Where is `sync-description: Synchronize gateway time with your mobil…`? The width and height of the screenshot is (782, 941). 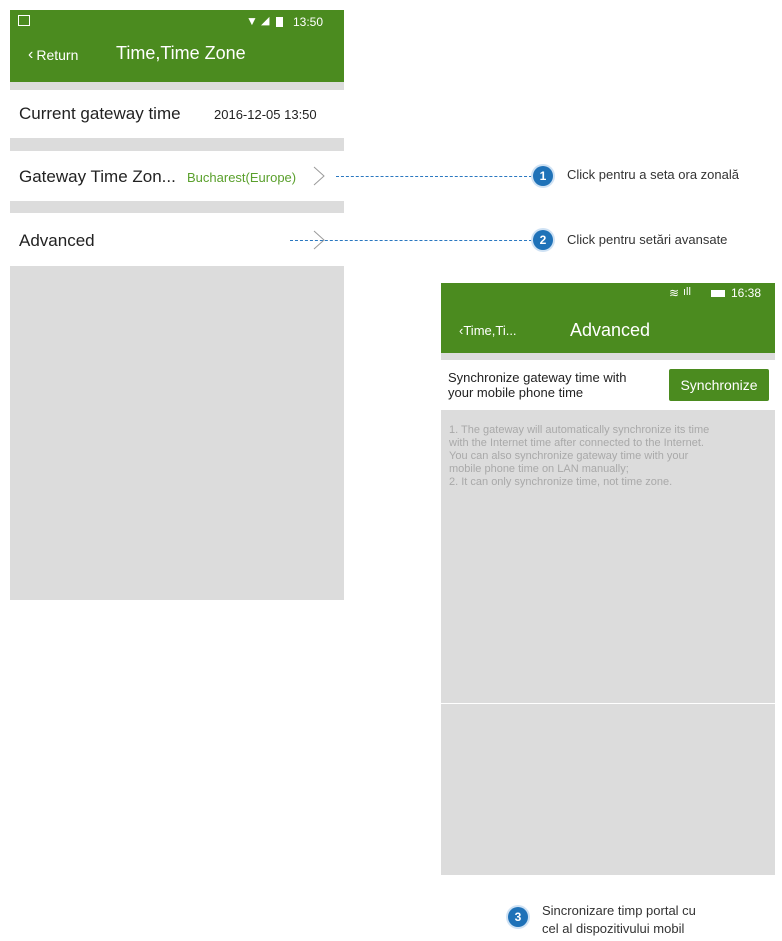 sync-description: Synchronize gateway time with your mobil… is located at coordinates (537, 385).